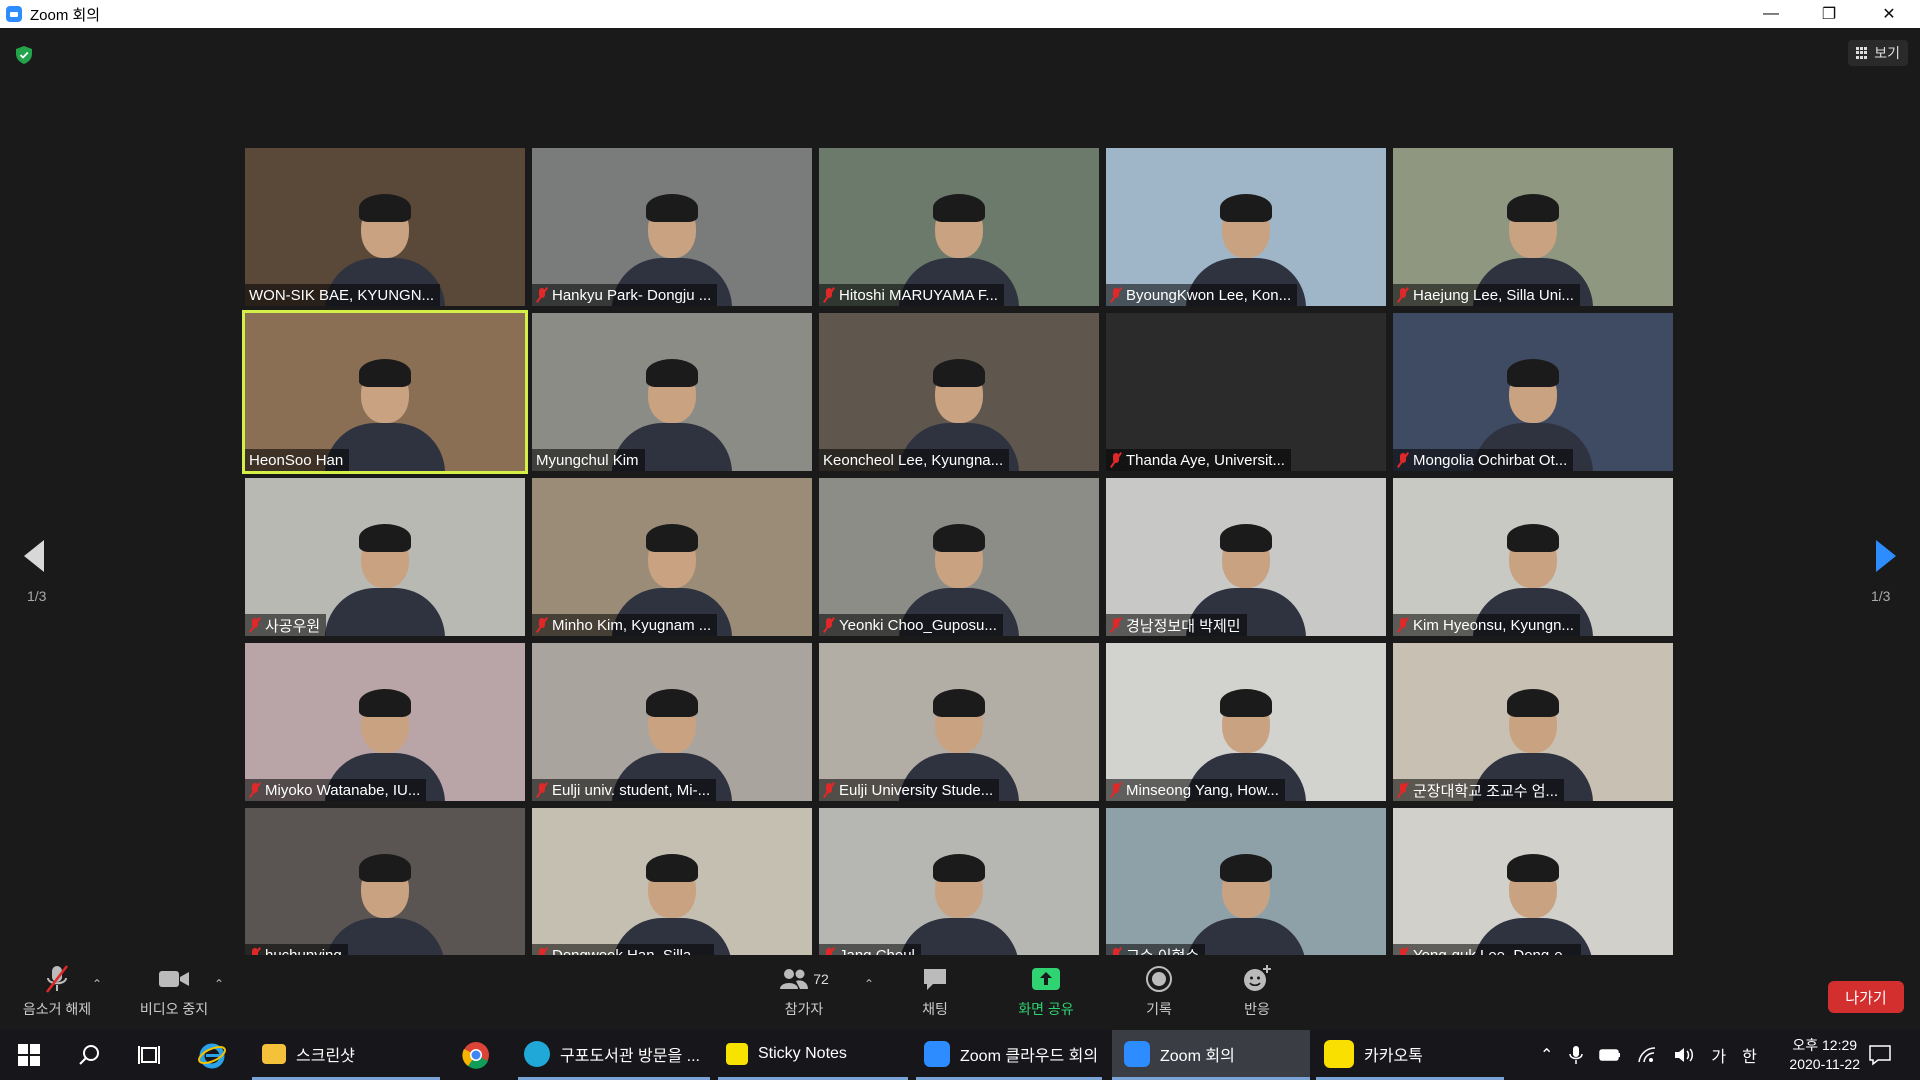  Describe the element at coordinates (1824, 1055) in the screenshot. I see `taskbar-clock: 오후 12:29 2020-11-22` at that location.